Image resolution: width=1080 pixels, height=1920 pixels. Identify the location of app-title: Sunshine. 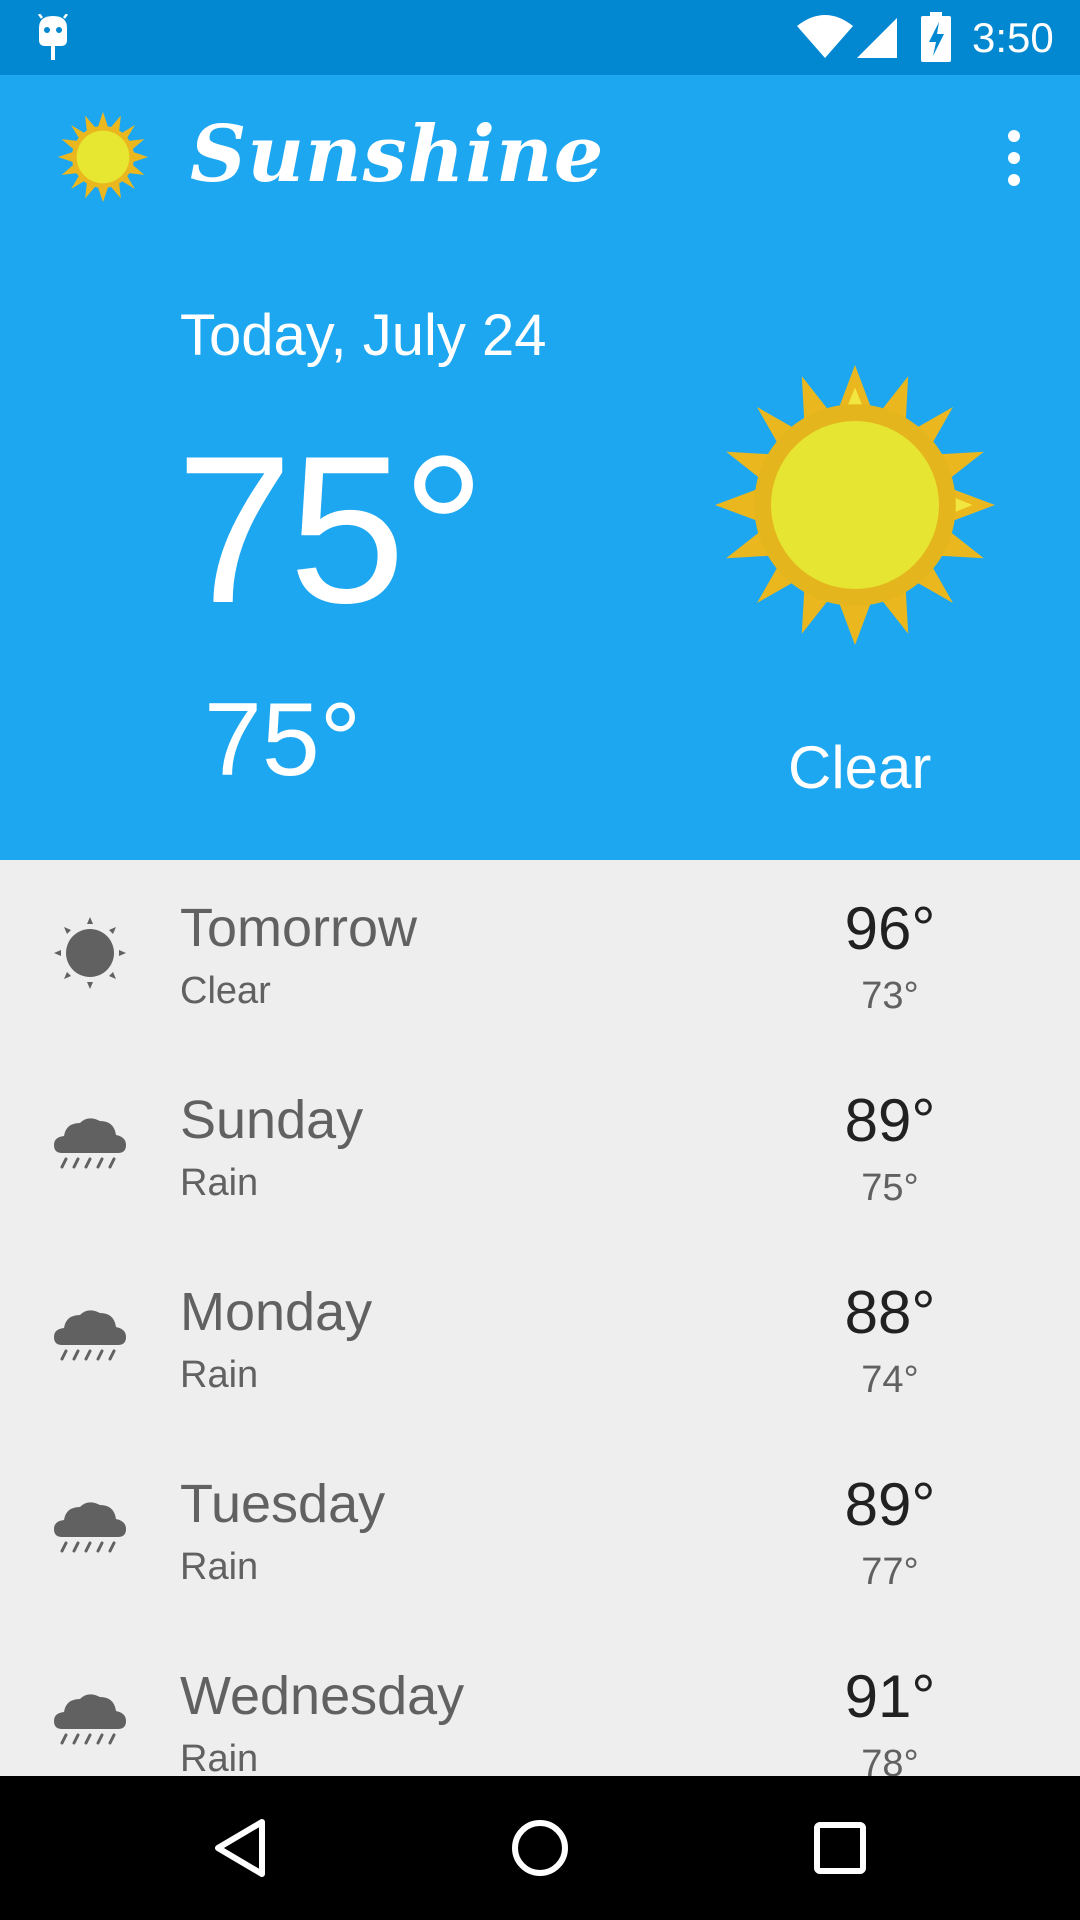
(397, 154).